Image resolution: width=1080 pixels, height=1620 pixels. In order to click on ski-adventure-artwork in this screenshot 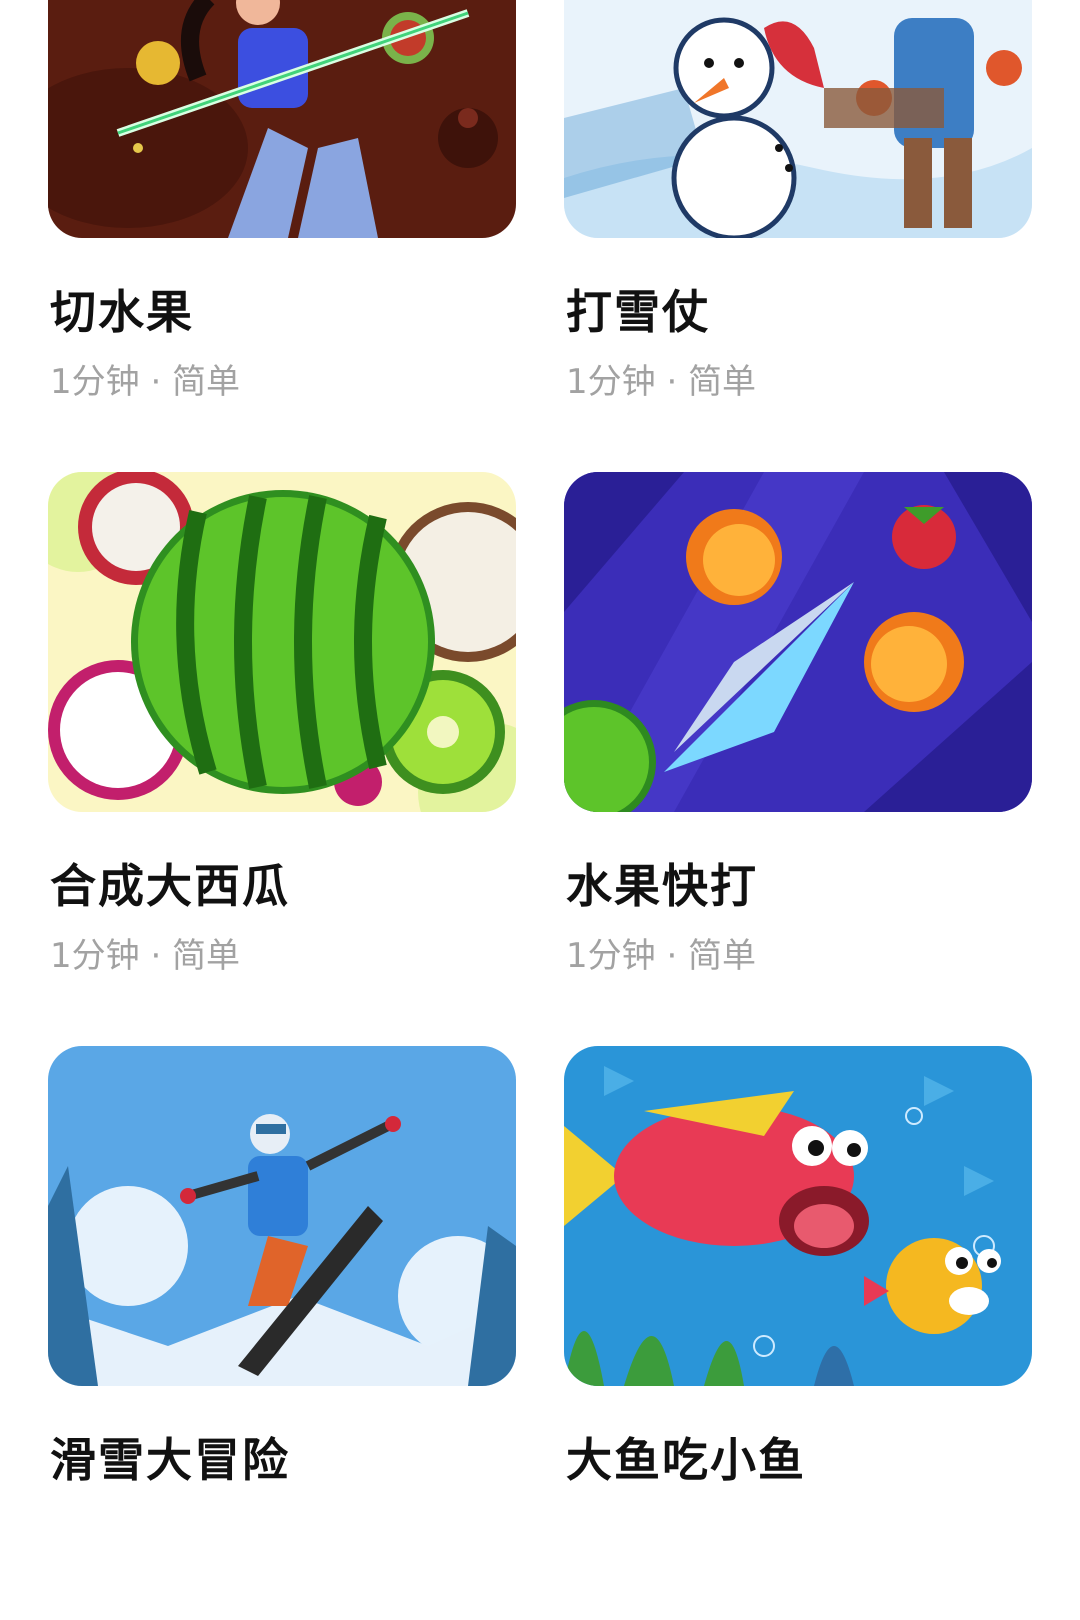, I will do `click(282, 1216)`.